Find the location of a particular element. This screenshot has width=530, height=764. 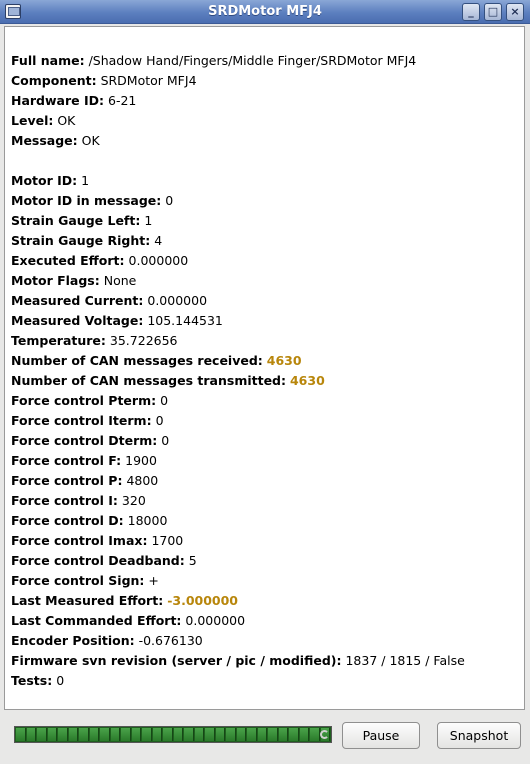

value-text: 4800 is located at coordinates (142, 480).